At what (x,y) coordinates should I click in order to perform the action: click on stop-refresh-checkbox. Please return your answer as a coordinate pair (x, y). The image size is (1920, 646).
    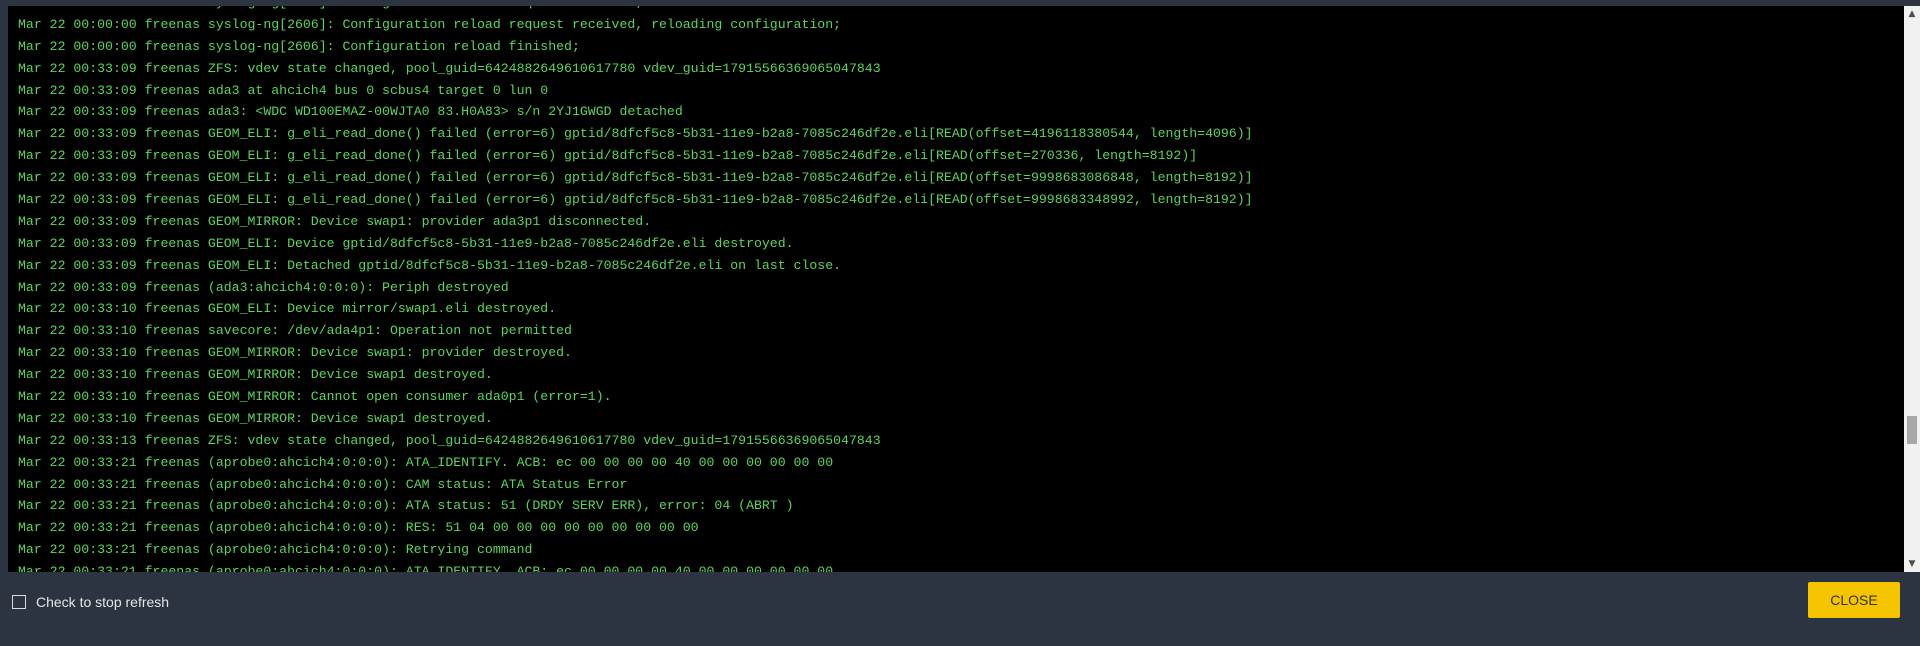
    Looking at the image, I should click on (19, 602).